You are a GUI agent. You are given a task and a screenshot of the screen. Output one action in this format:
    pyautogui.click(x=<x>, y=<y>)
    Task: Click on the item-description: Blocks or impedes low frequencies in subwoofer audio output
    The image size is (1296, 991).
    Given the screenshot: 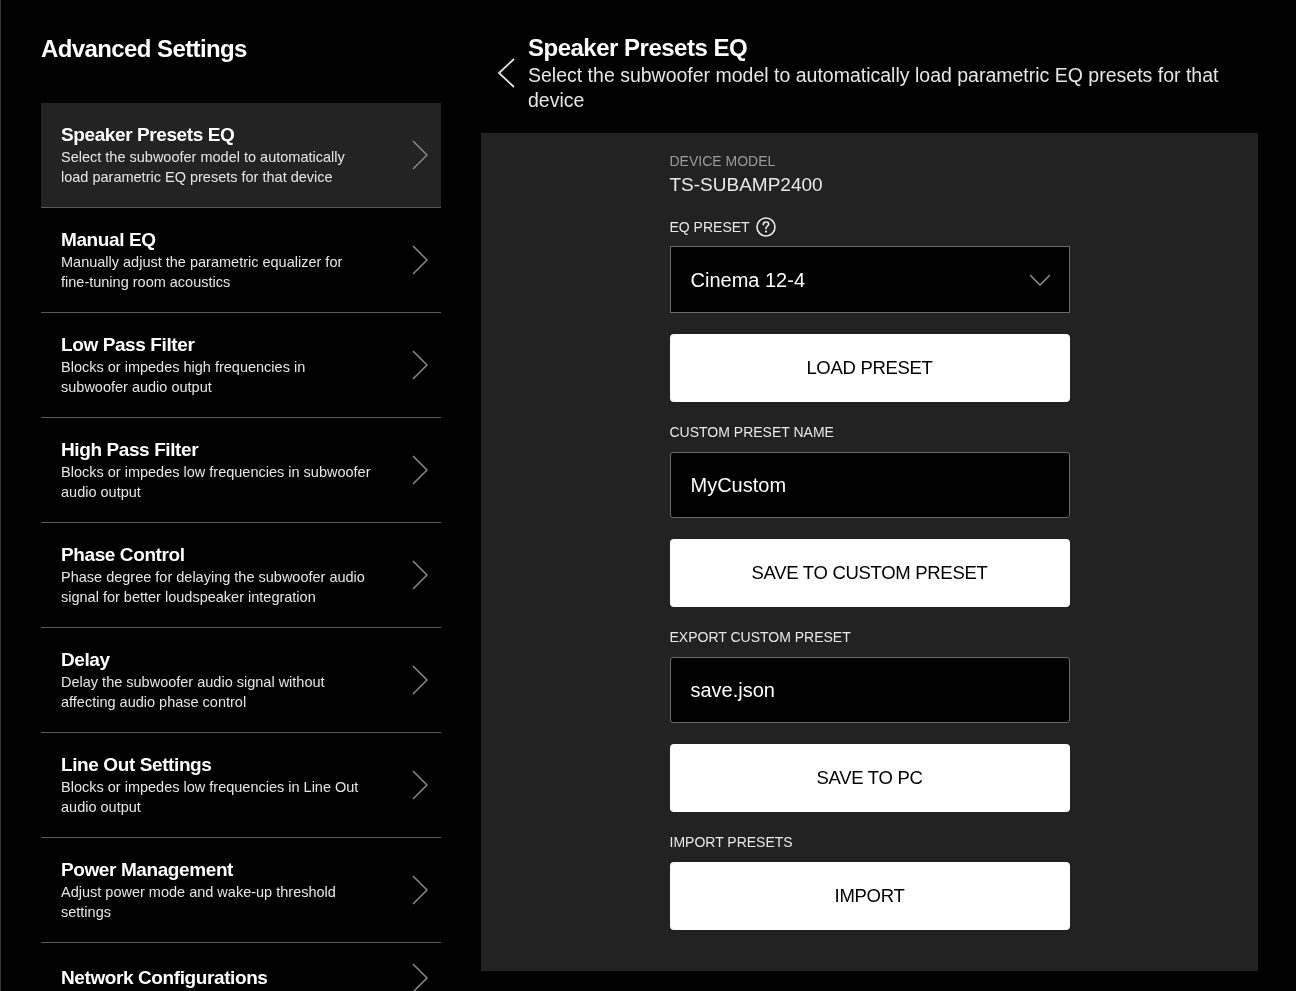 What is the action you would take?
    pyautogui.click(x=216, y=482)
    